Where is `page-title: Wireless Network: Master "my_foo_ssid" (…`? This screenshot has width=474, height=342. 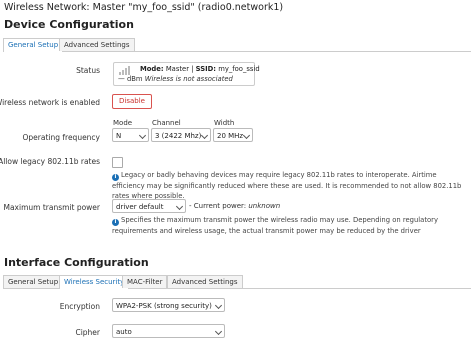 page-title: Wireless Network: Master "my_foo_ssid" (… is located at coordinates (144, 7).